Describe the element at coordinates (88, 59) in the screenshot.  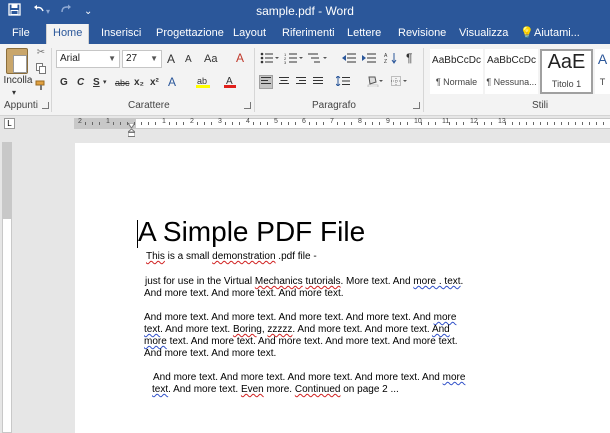
I see `font-name-select: Arial ▼` at that location.